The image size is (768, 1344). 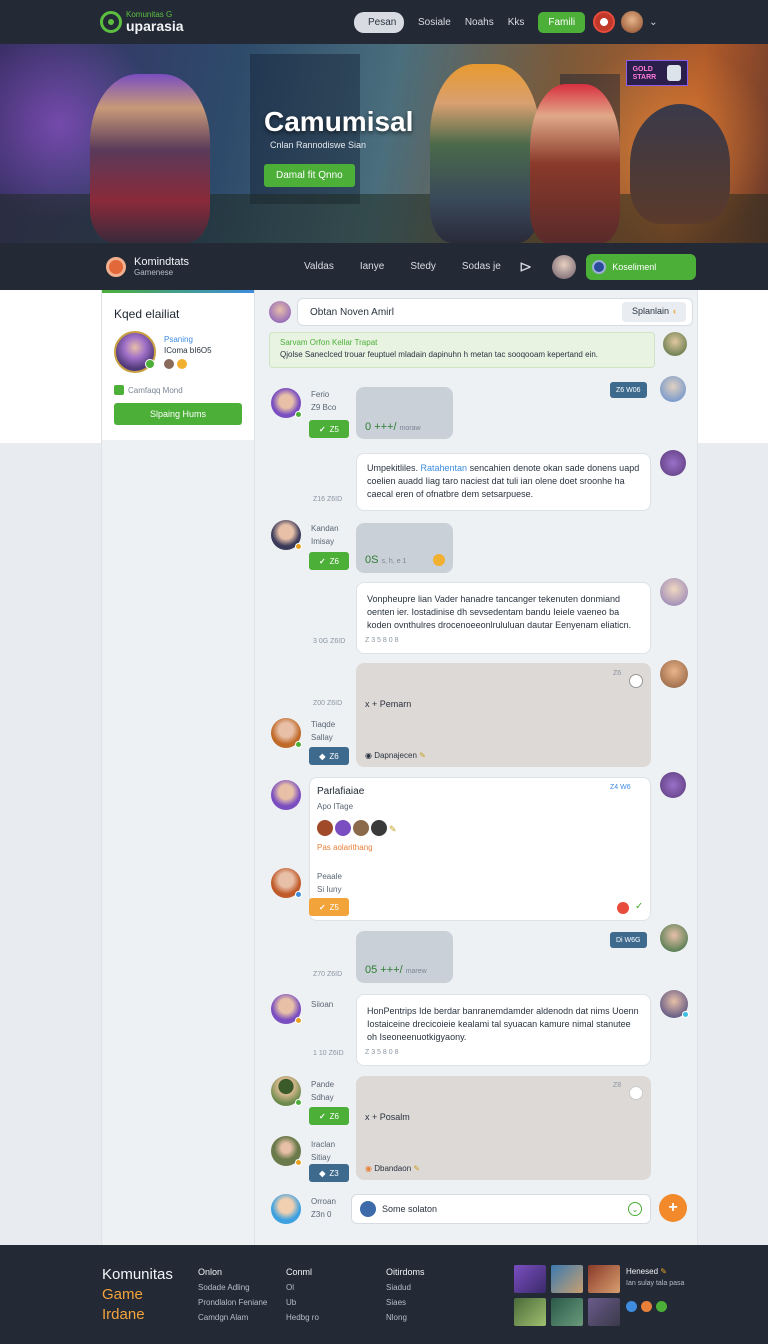 What do you see at coordinates (479, 22) in the screenshot?
I see `nav-noahs: Noahs` at bounding box center [479, 22].